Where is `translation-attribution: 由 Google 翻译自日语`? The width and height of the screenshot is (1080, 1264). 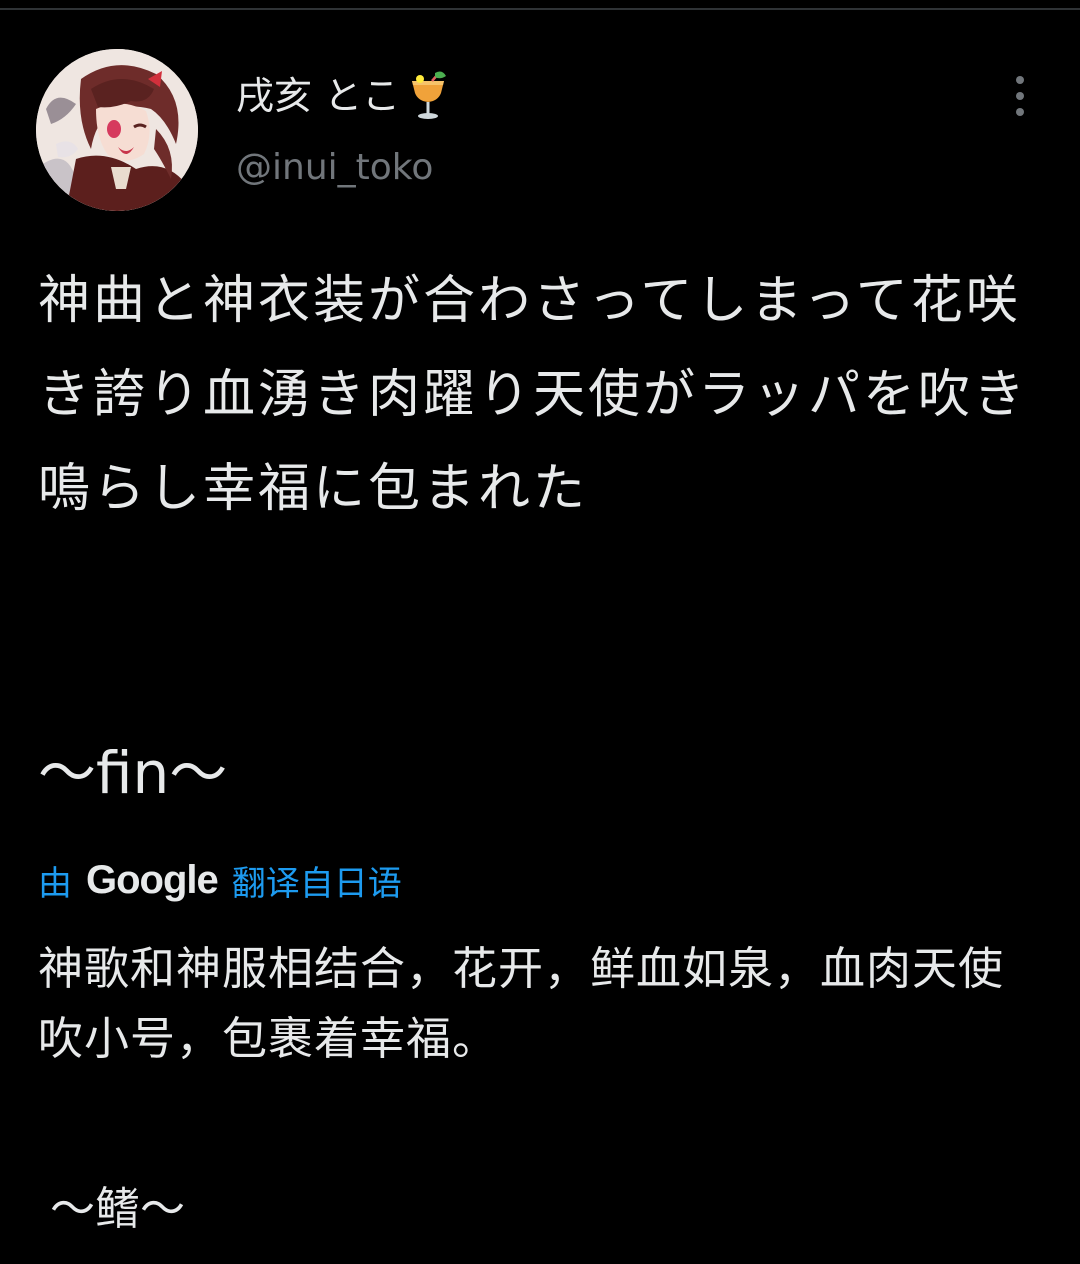 translation-attribution: 由 Google 翻译自日语 is located at coordinates (220, 880).